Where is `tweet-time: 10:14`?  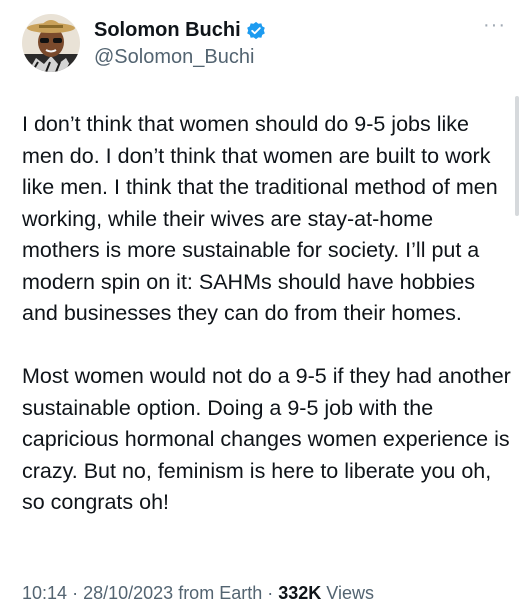 tweet-time: 10:14 is located at coordinates (44, 593).